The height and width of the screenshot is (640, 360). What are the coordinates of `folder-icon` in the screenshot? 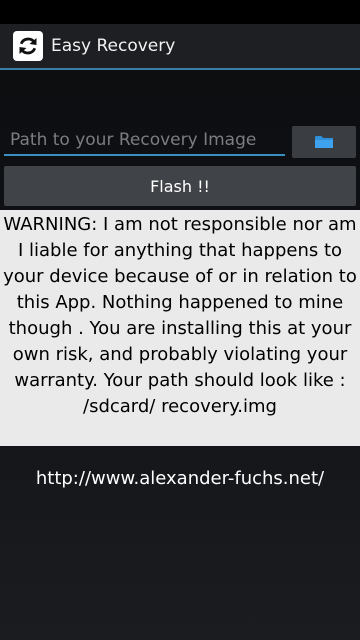 It's located at (324, 142).